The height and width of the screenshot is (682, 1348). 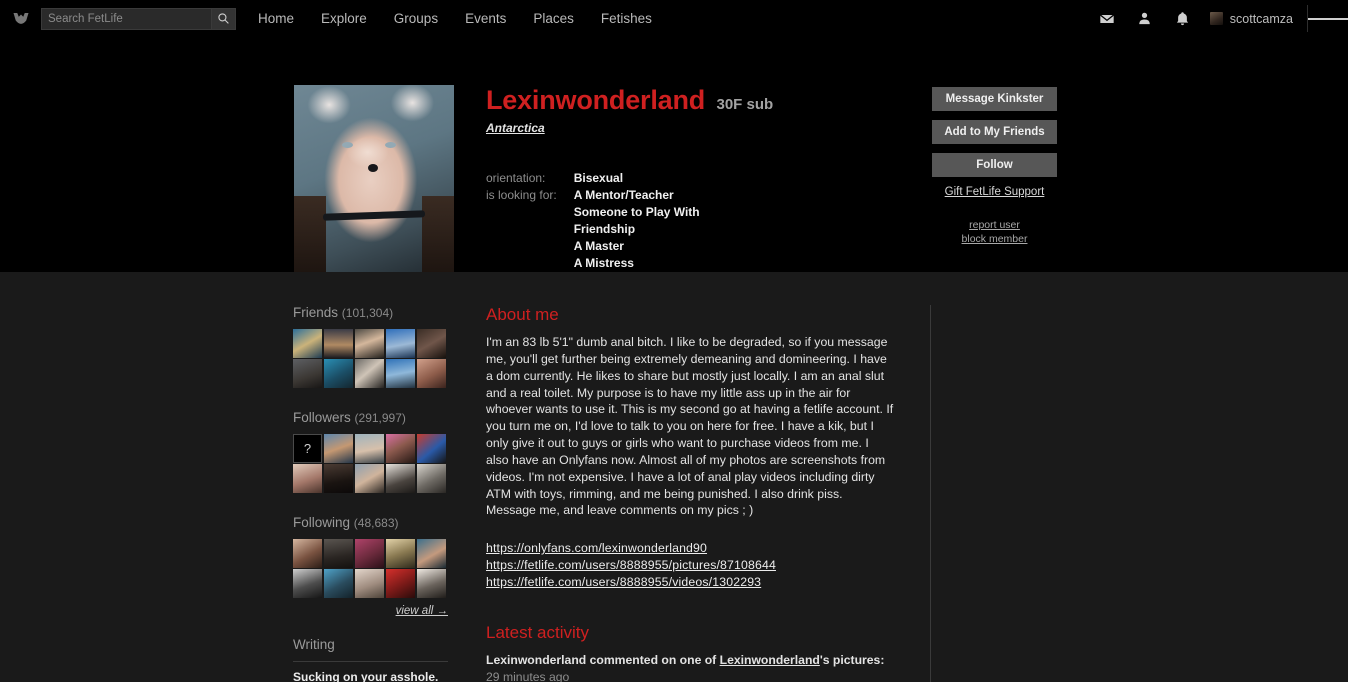 What do you see at coordinates (528, 676) in the screenshot?
I see `activity-timestamp: 29 minutes ago` at bounding box center [528, 676].